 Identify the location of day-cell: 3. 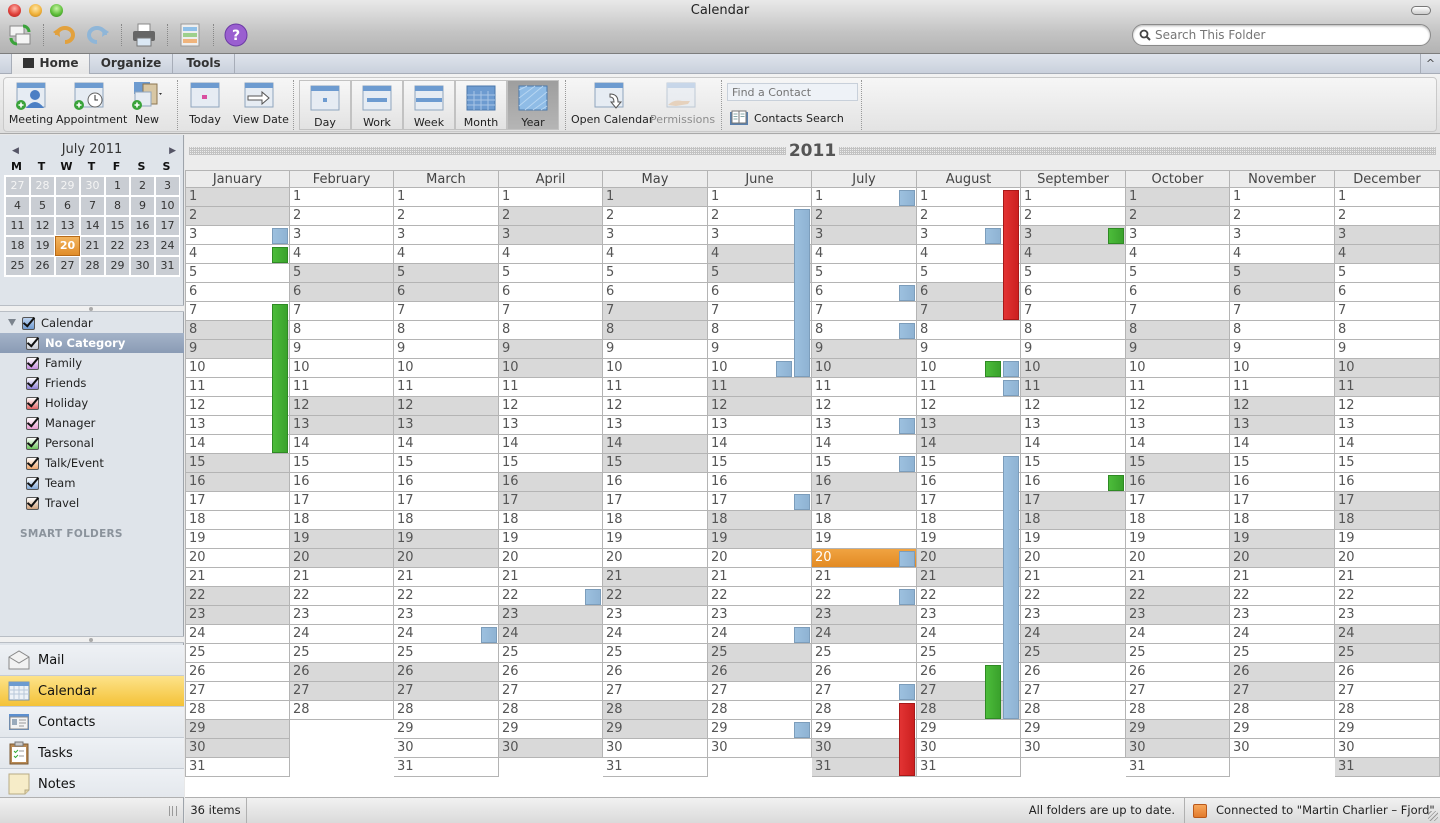
(551, 235).